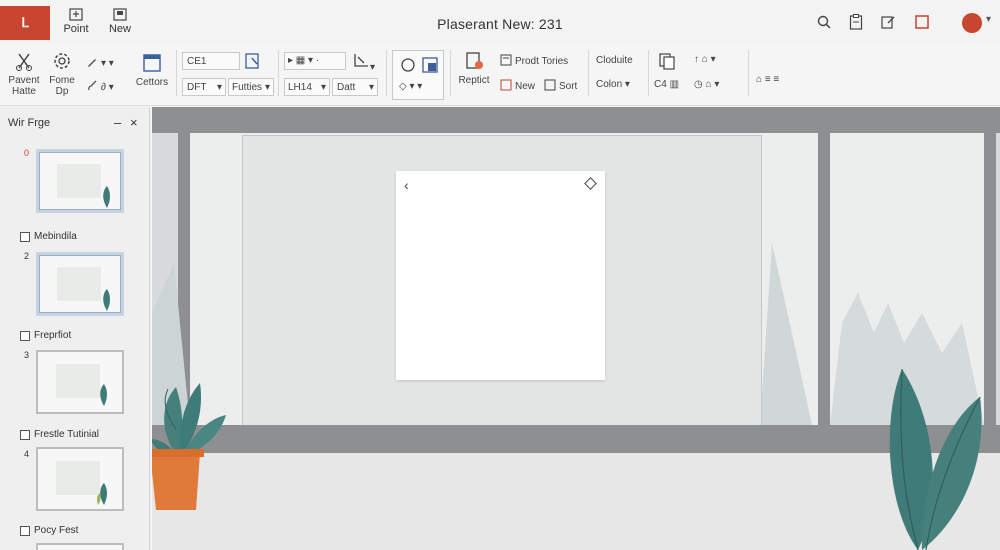  I want to click on size-value: LH14, so click(300, 87).